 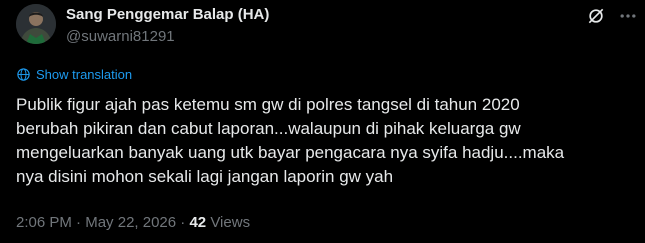 What do you see at coordinates (23, 74) in the screenshot?
I see `globe-icon` at bounding box center [23, 74].